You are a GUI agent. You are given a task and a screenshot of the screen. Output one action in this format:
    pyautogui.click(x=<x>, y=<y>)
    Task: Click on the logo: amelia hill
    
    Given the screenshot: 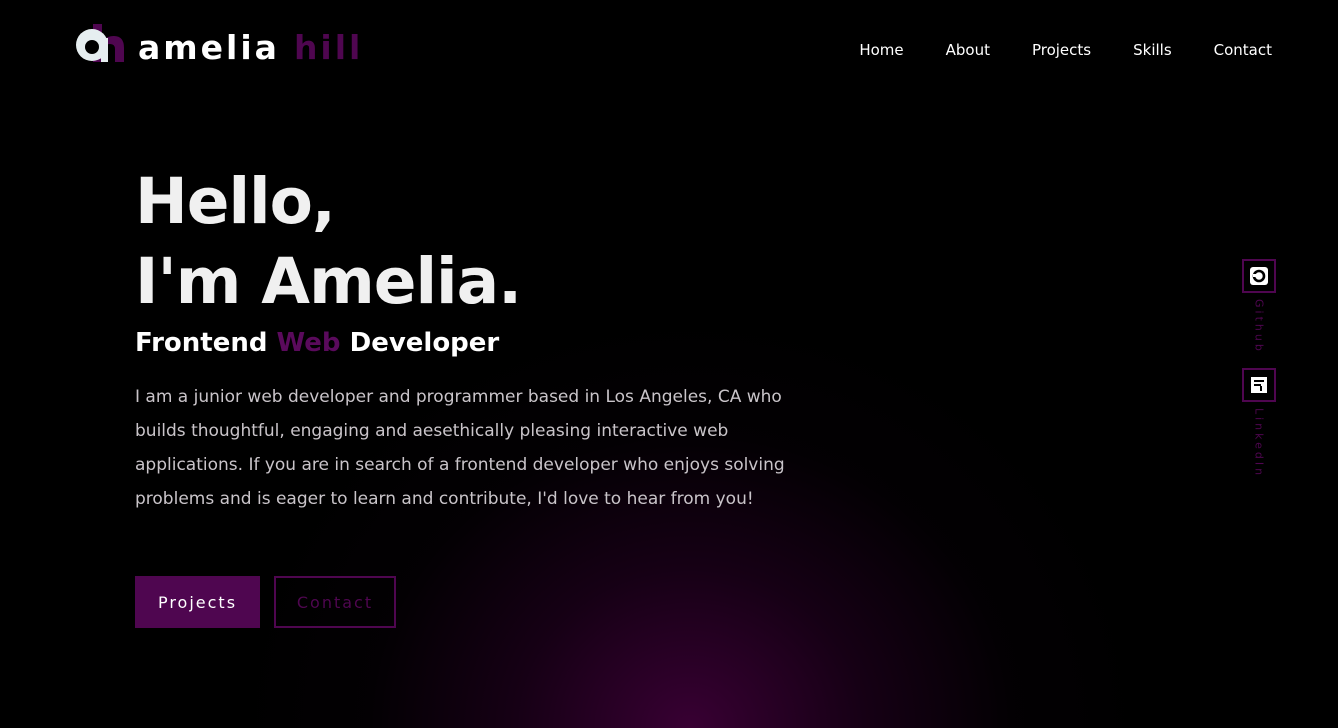 What is the action you would take?
    pyautogui.click(x=218, y=48)
    